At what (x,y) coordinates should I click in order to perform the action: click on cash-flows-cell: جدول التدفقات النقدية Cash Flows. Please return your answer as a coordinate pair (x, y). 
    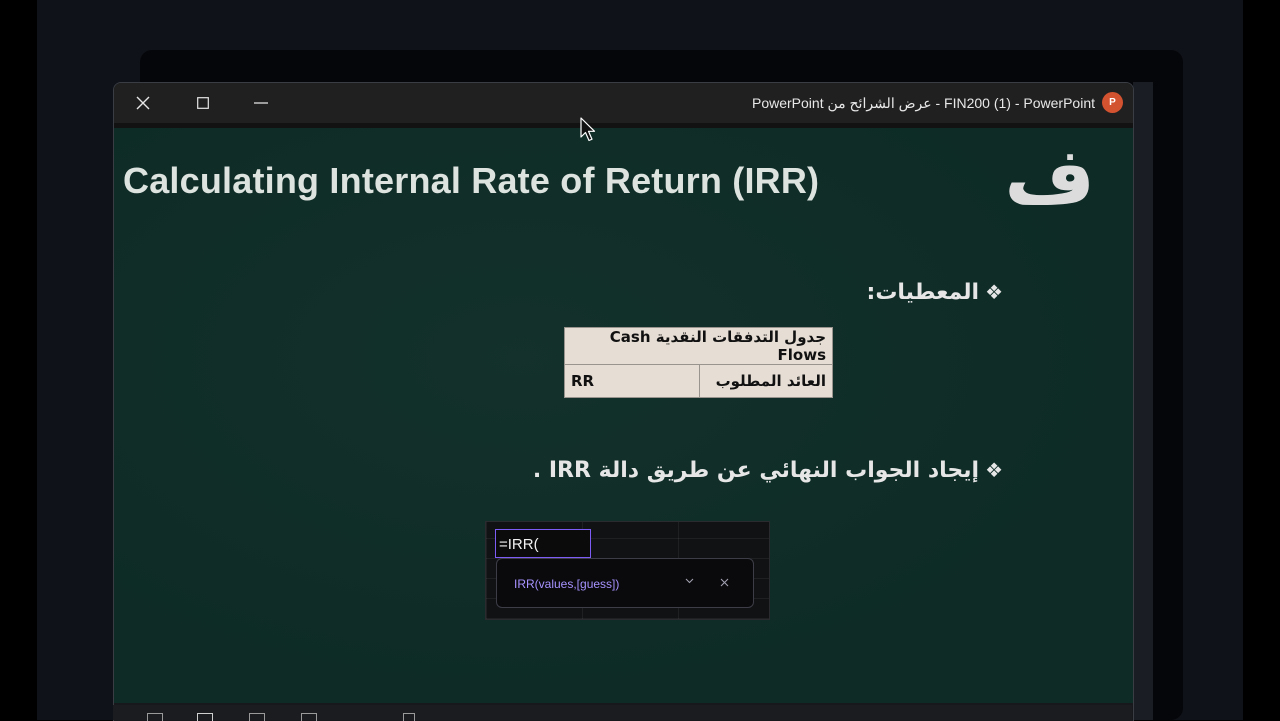
    Looking at the image, I should click on (698, 346).